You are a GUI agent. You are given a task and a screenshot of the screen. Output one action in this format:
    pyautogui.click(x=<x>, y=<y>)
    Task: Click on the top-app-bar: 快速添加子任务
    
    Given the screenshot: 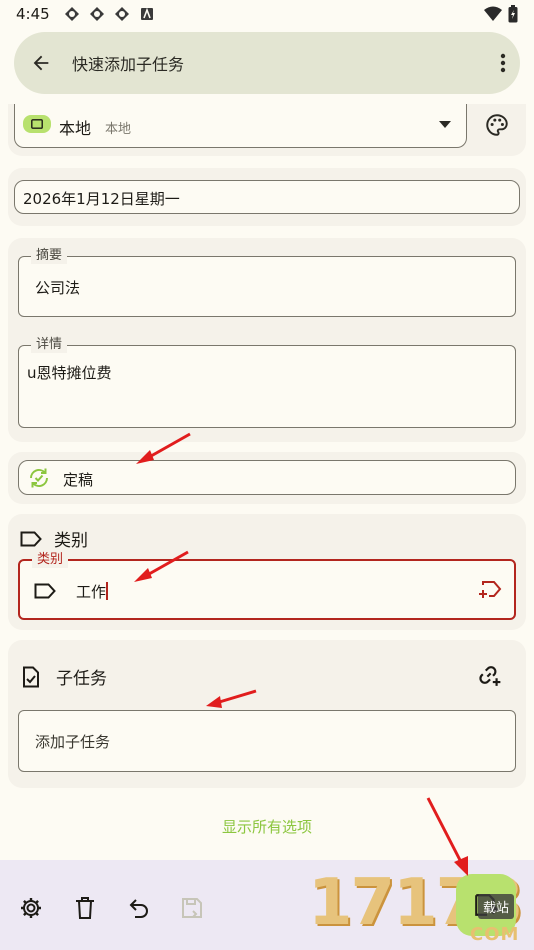 What is the action you would take?
    pyautogui.click(x=267, y=63)
    